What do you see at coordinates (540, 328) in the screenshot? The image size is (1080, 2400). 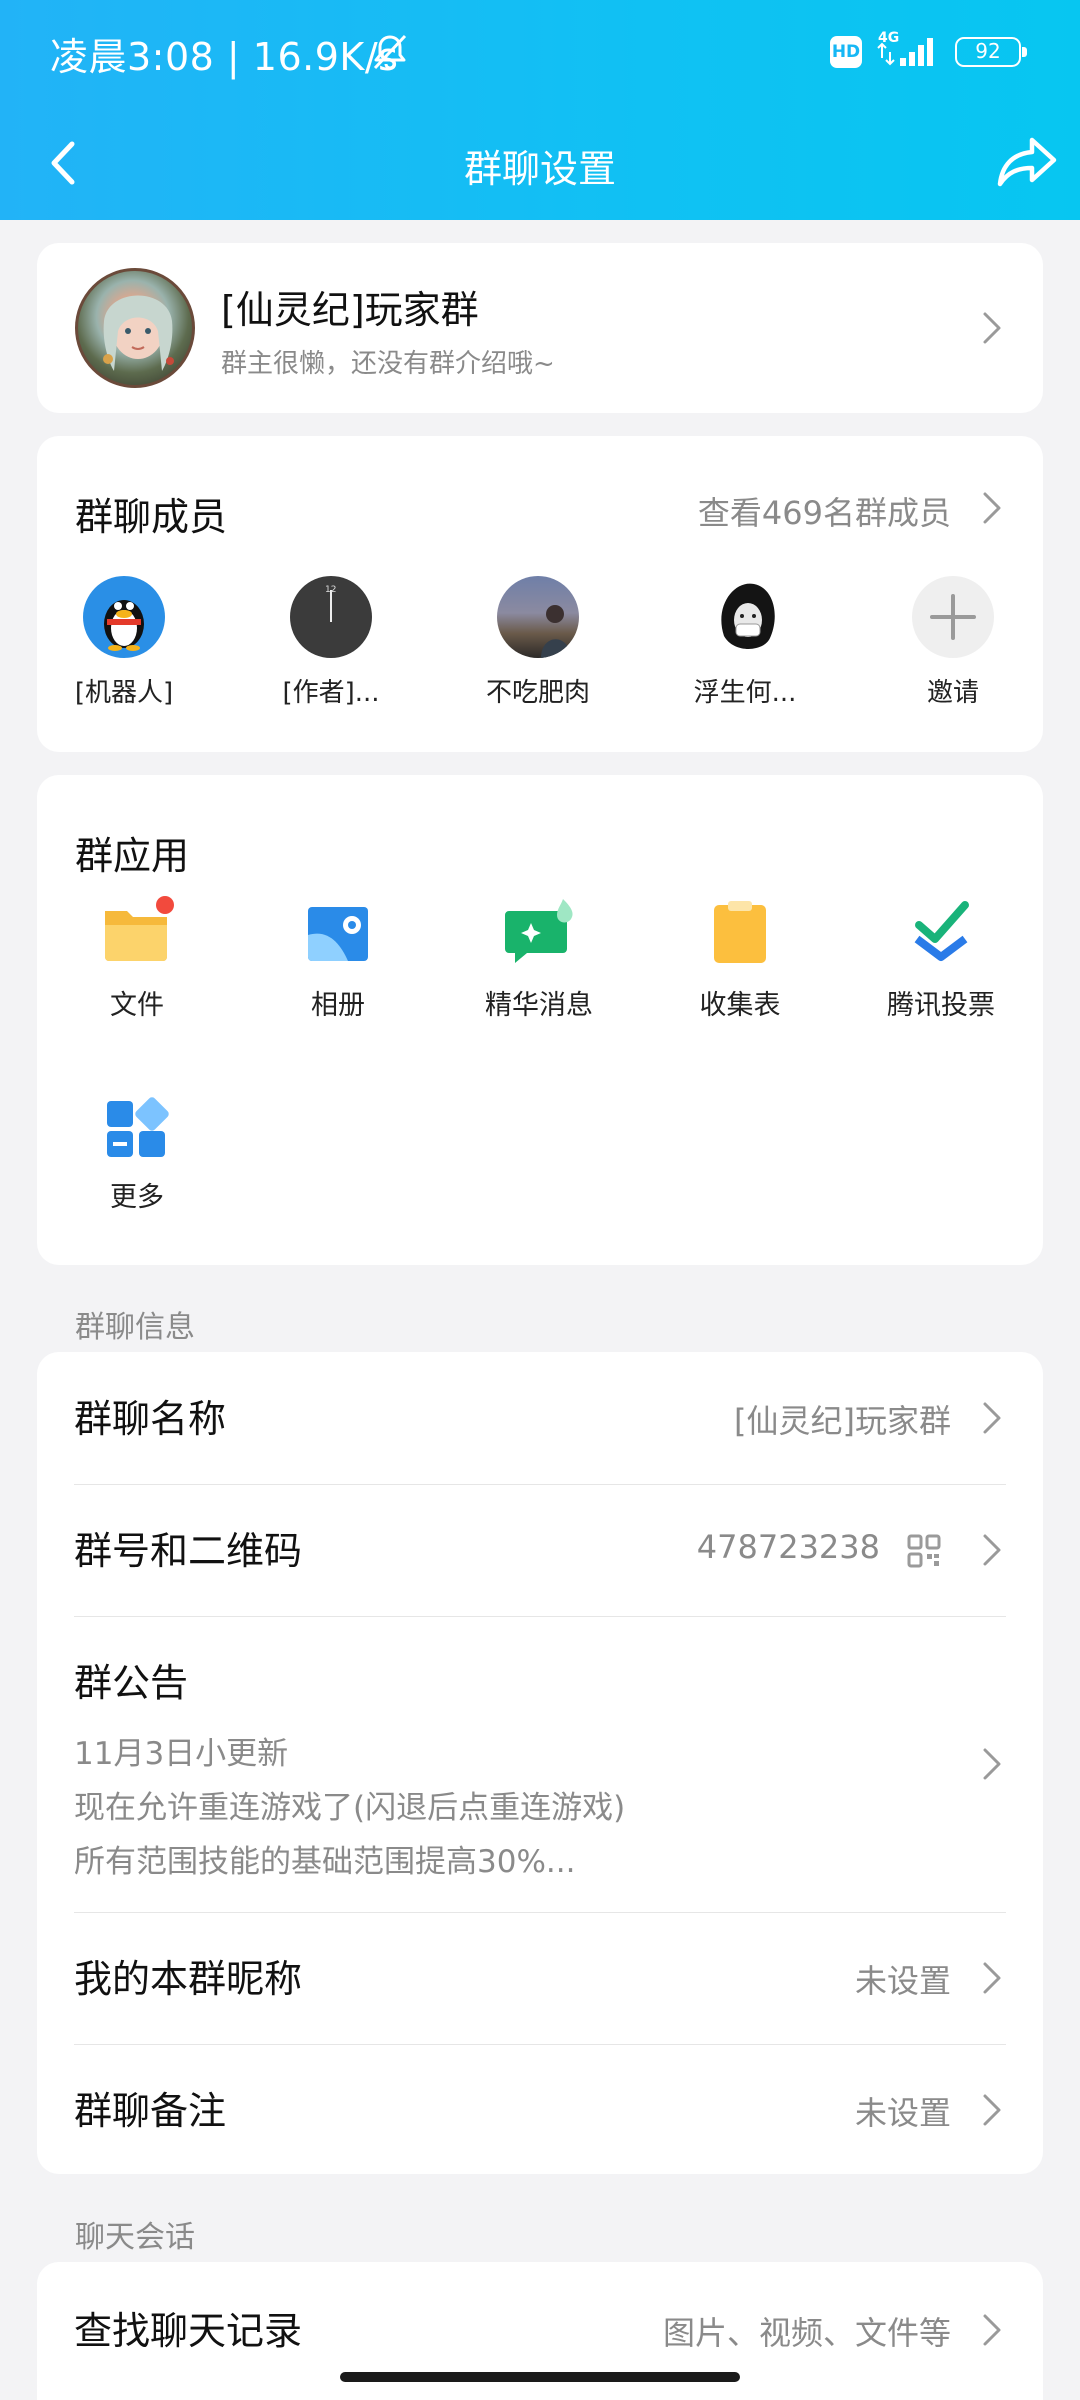 I see `group-profile-card: [仙灵纪]玩家群 群主很懒，还没有群介绍哦~` at bounding box center [540, 328].